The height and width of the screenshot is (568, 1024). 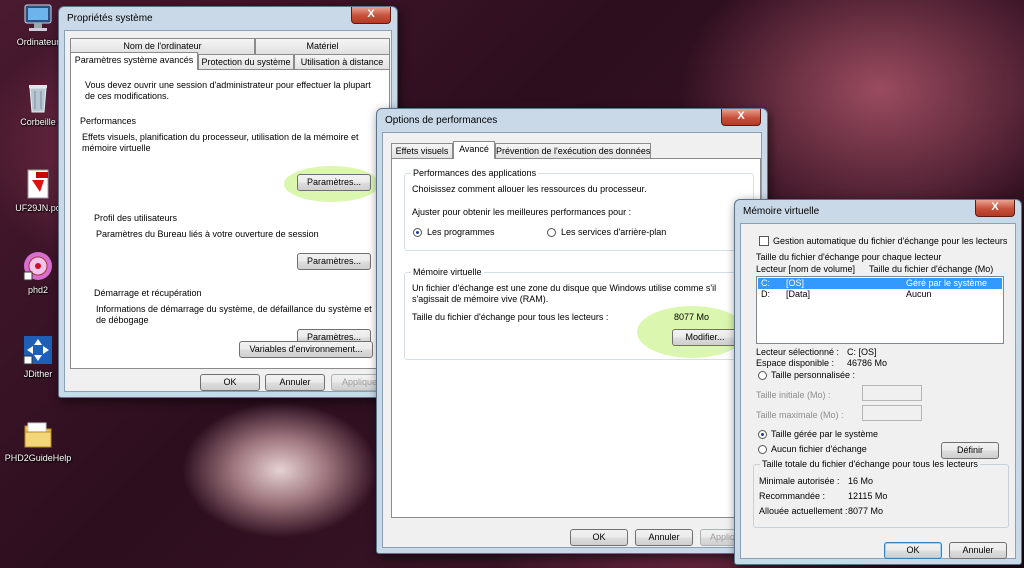 What do you see at coordinates (38, 350) in the screenshot?
I see `jdither-app-icon` at bounding box center [38, 350].